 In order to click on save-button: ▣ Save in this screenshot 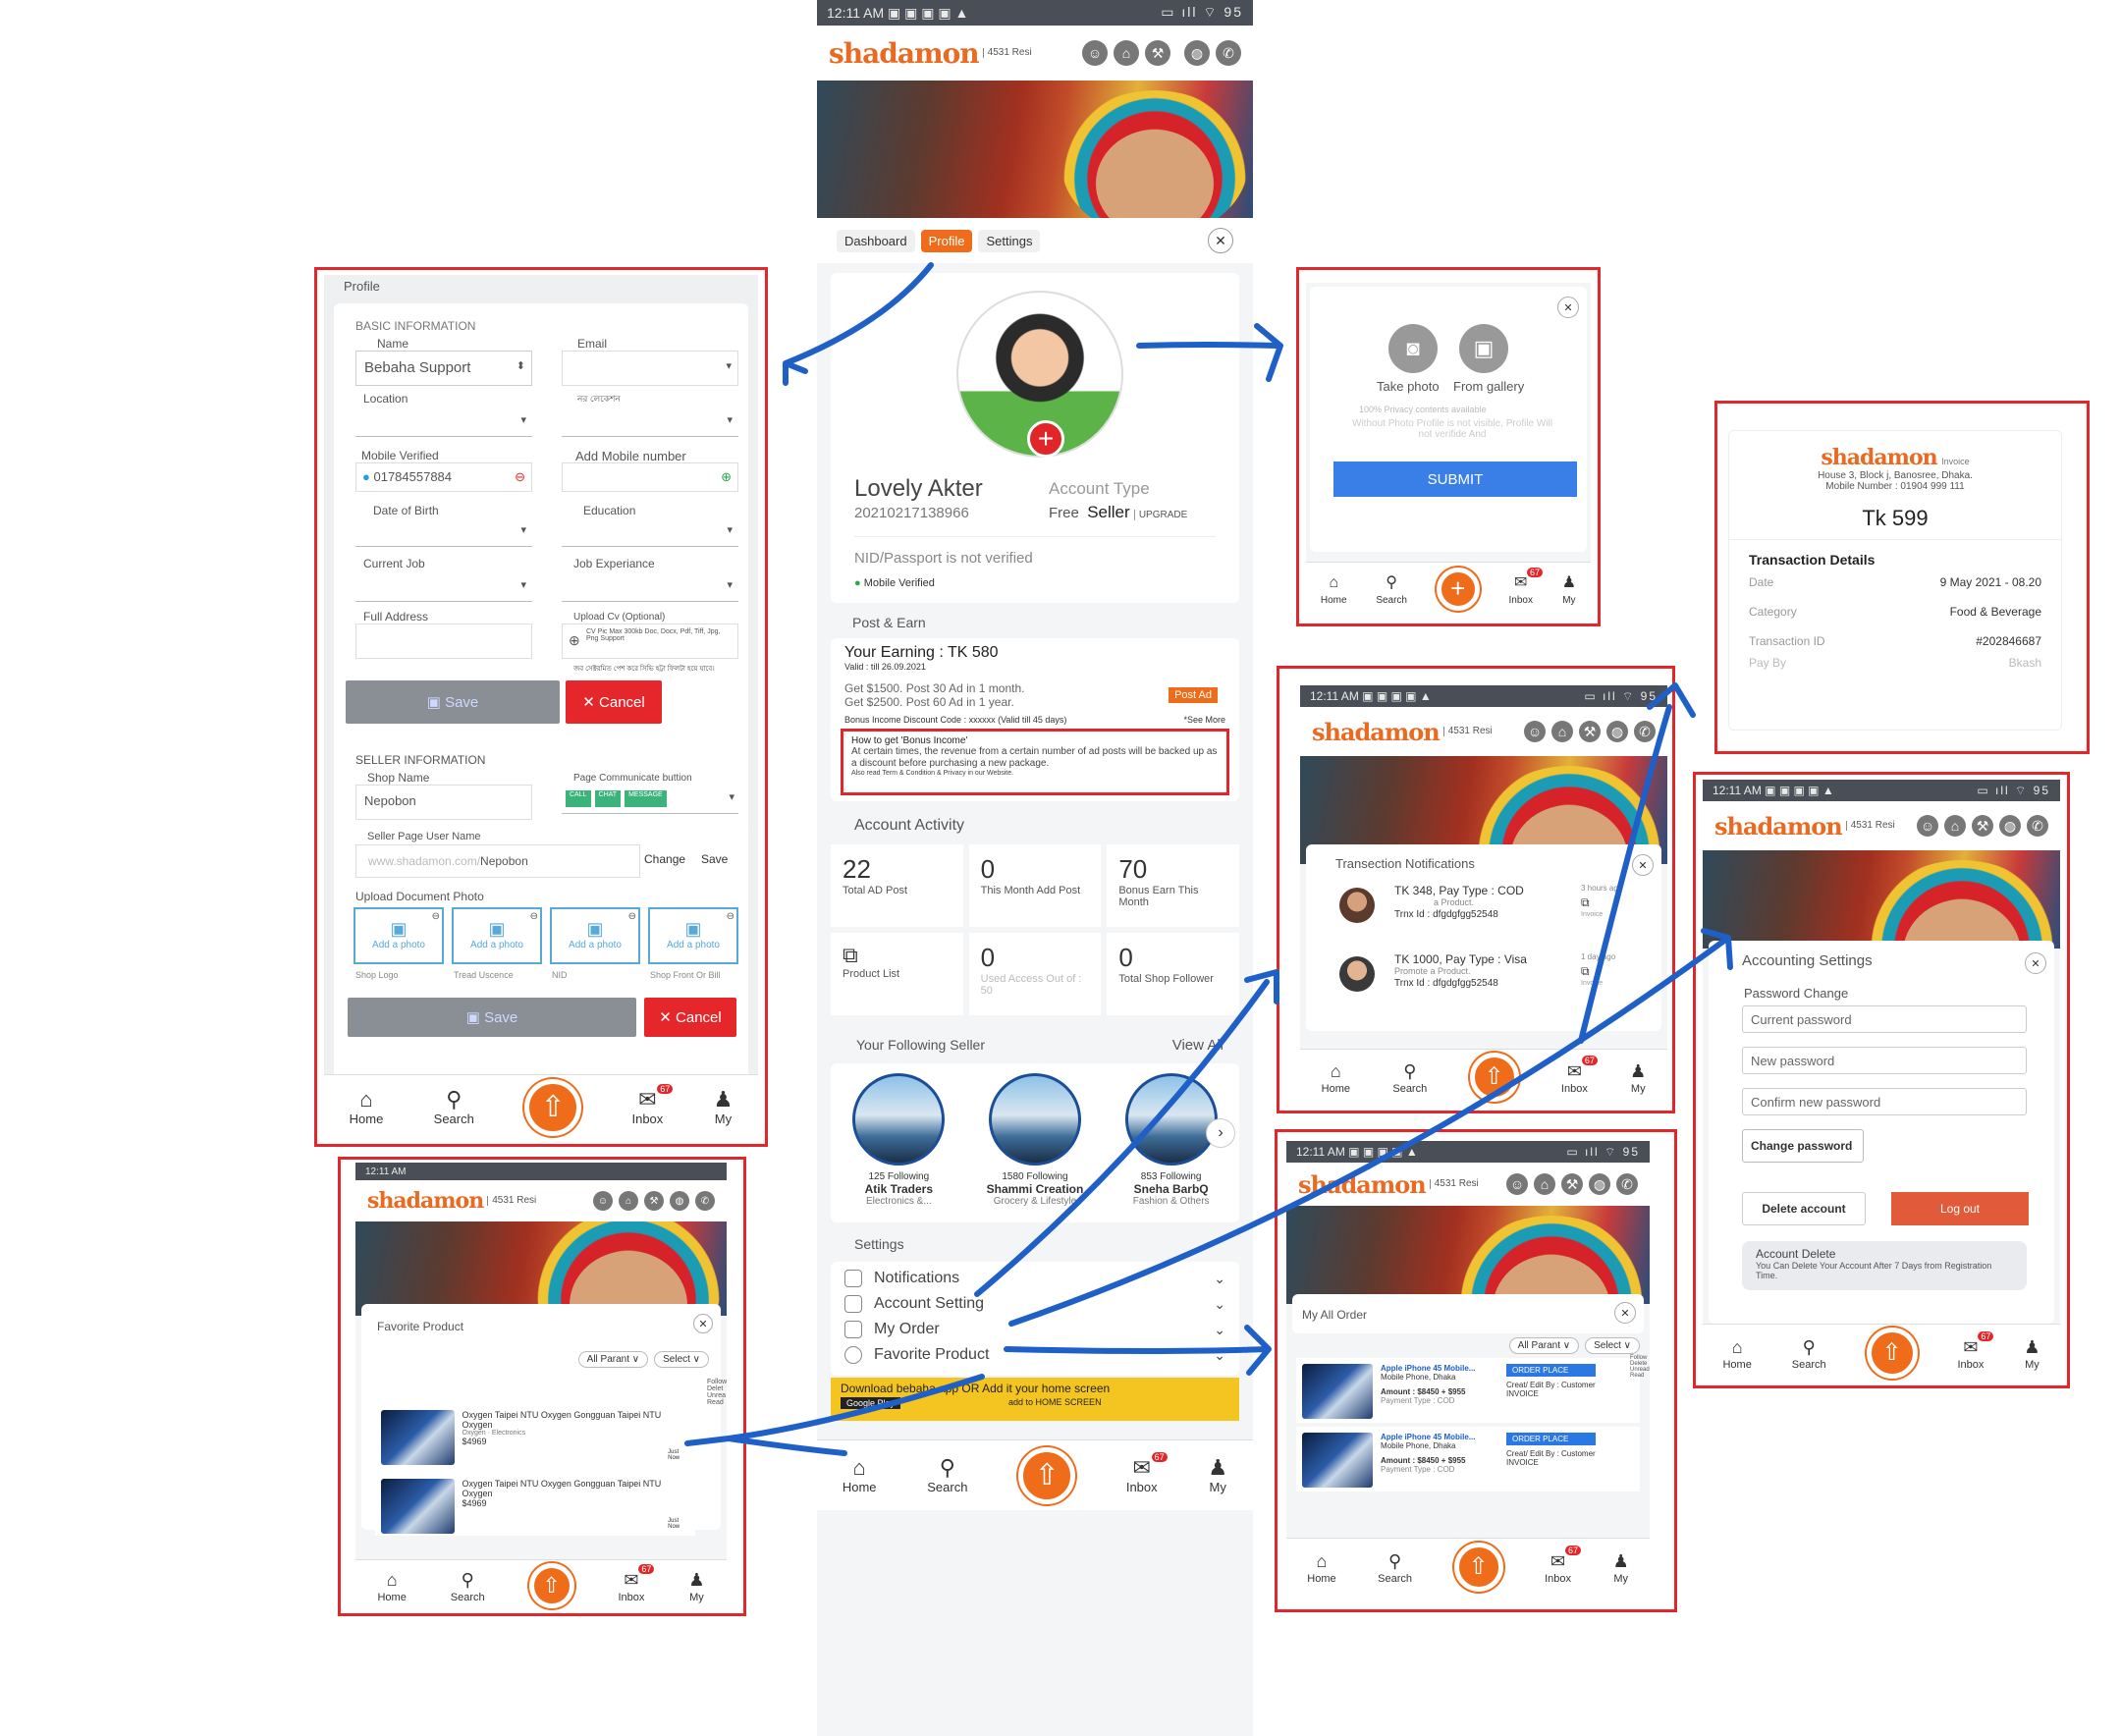, I will do `click(453, 702)`.